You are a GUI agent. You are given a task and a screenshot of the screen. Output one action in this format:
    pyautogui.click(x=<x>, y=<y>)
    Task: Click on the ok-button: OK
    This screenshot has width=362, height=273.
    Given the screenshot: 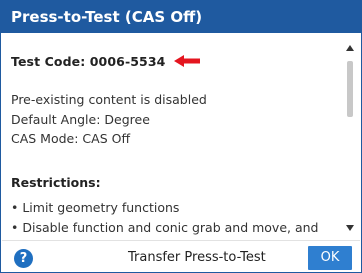 What is the action you would take?
    pyautogui.click(x=330, y=258)
    